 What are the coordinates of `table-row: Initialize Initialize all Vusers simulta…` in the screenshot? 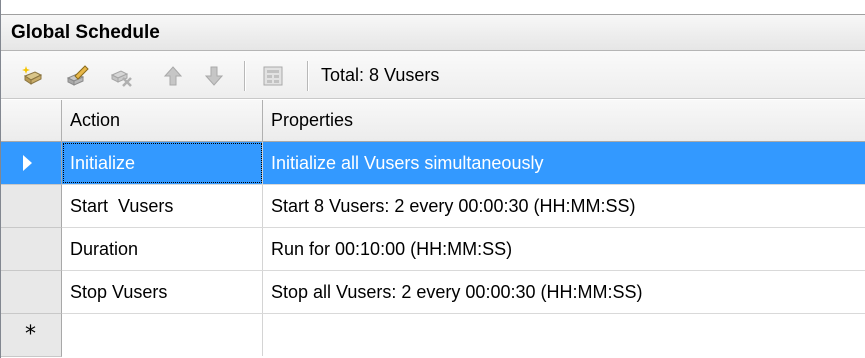 It's located at (433, 163).